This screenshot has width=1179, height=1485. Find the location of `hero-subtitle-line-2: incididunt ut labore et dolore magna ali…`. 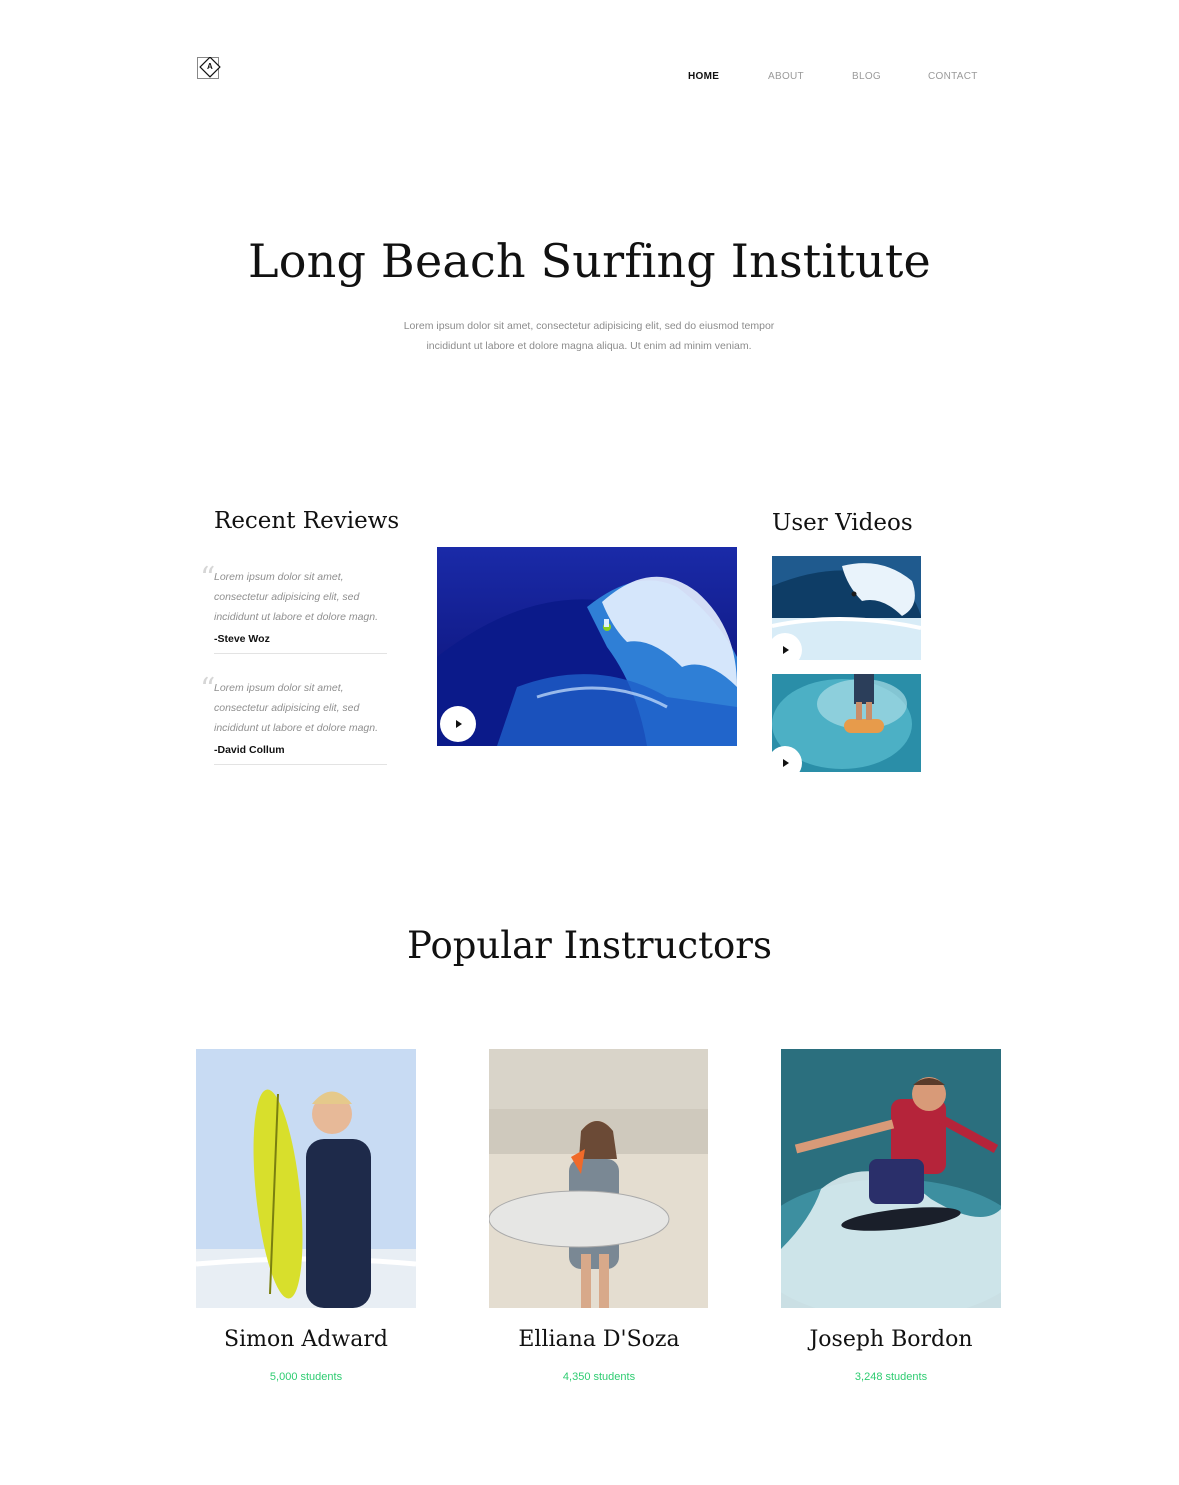

hero-subtitle-line-2: incididunt ut labore et dolore magna ali… is located at coordinates (589, 346).